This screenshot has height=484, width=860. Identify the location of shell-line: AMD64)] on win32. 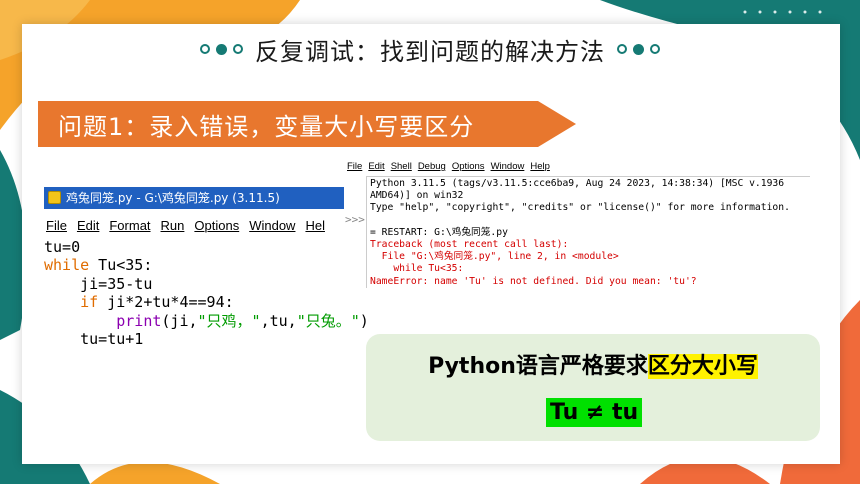
(417, 196).